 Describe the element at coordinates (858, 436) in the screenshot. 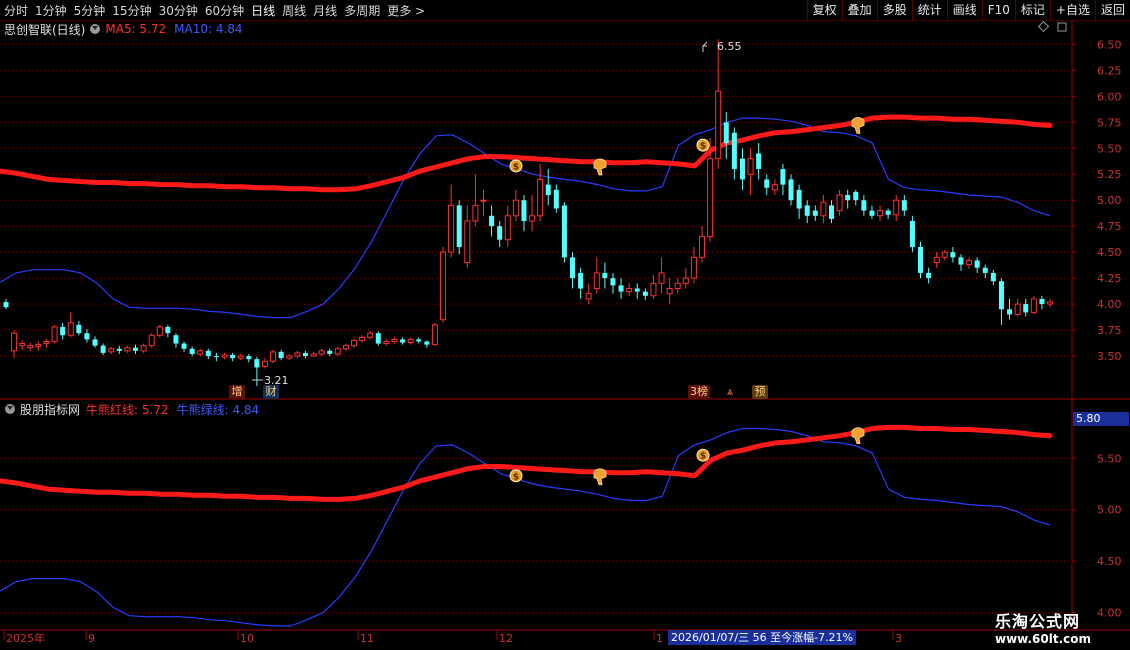

I see `hand-signal-icon` at that location.